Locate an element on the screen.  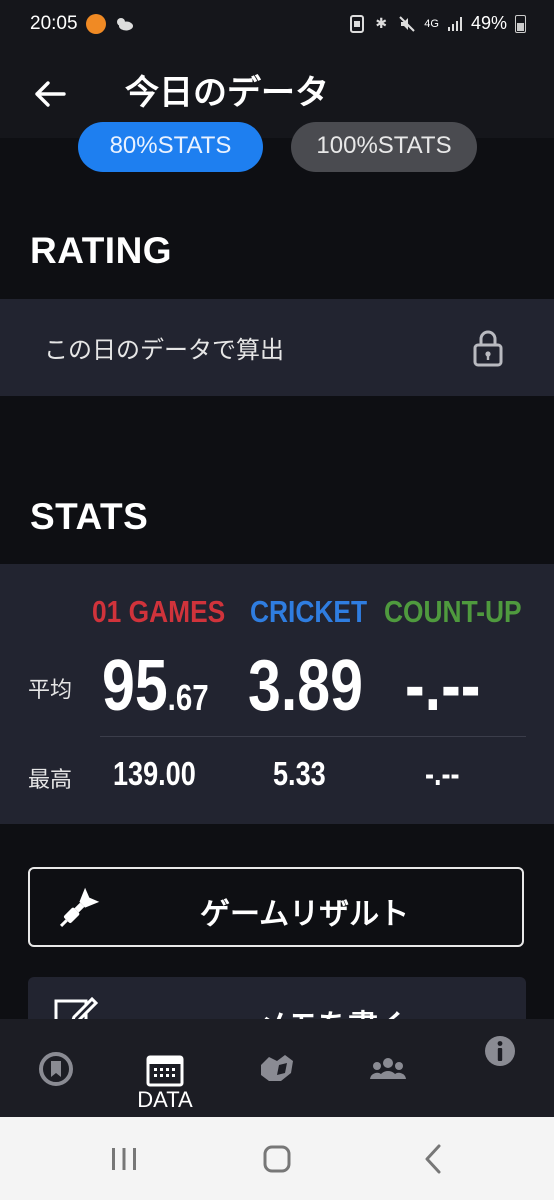
nav-item-home is located at coordinates (56, 1068).